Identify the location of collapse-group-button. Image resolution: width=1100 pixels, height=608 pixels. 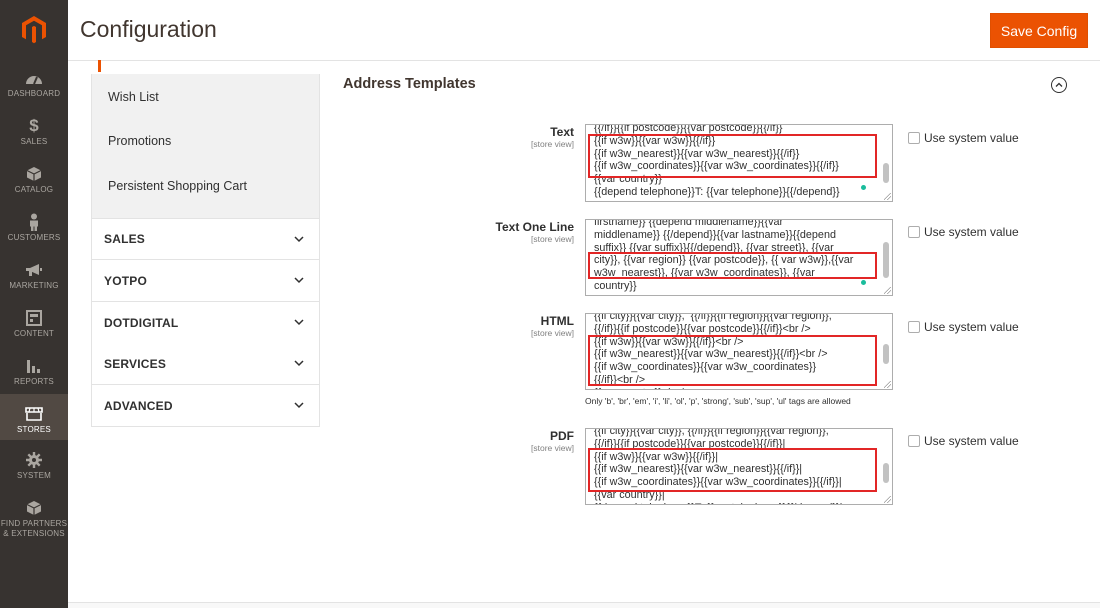
(1059, 85).